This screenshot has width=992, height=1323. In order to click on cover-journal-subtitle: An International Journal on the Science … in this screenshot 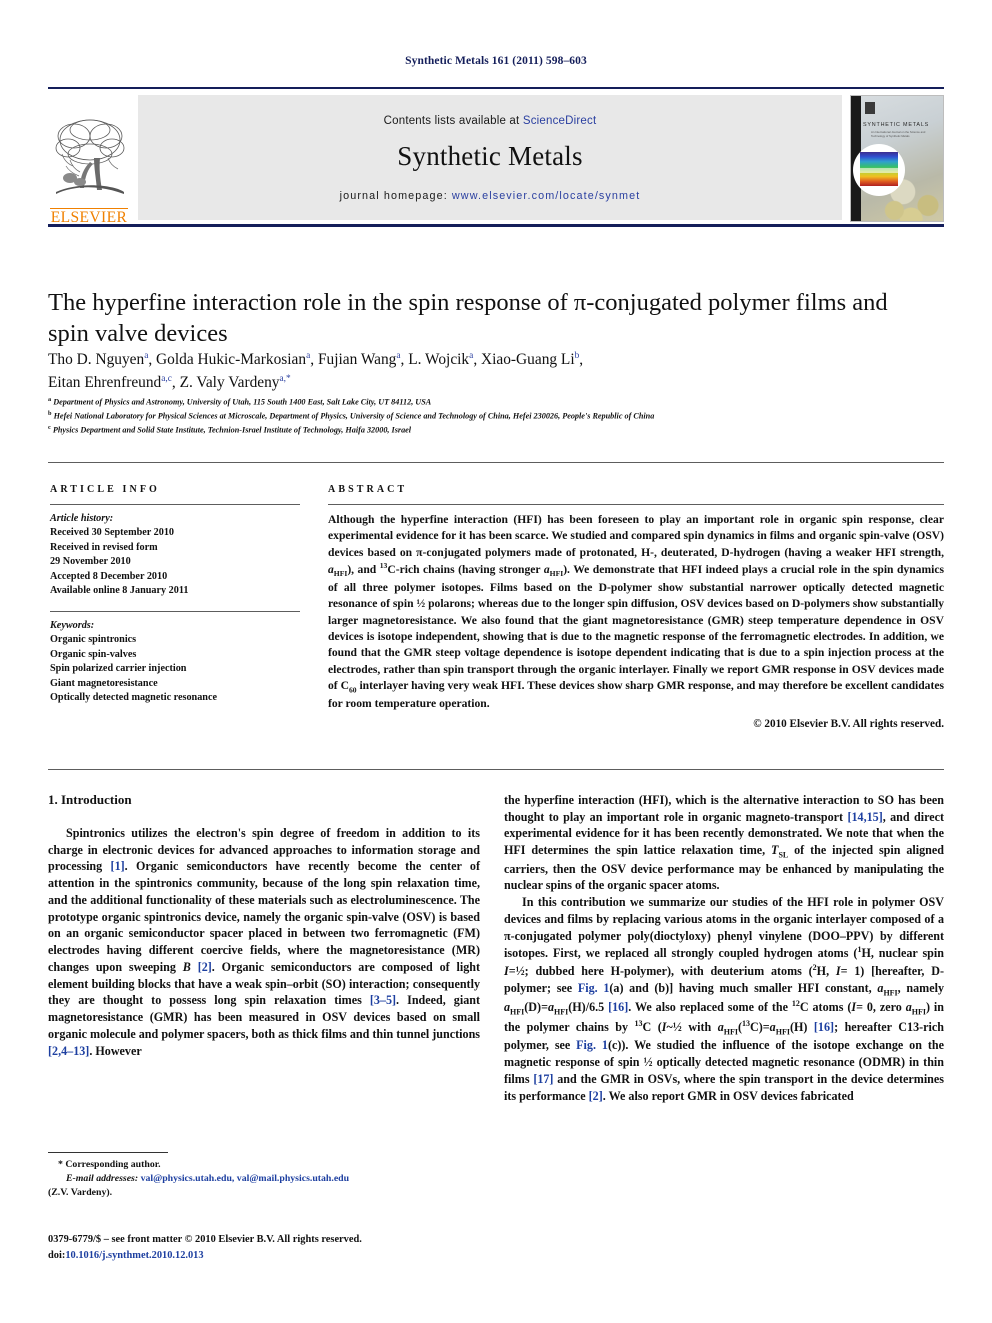, I will do `click(898, 134)`.